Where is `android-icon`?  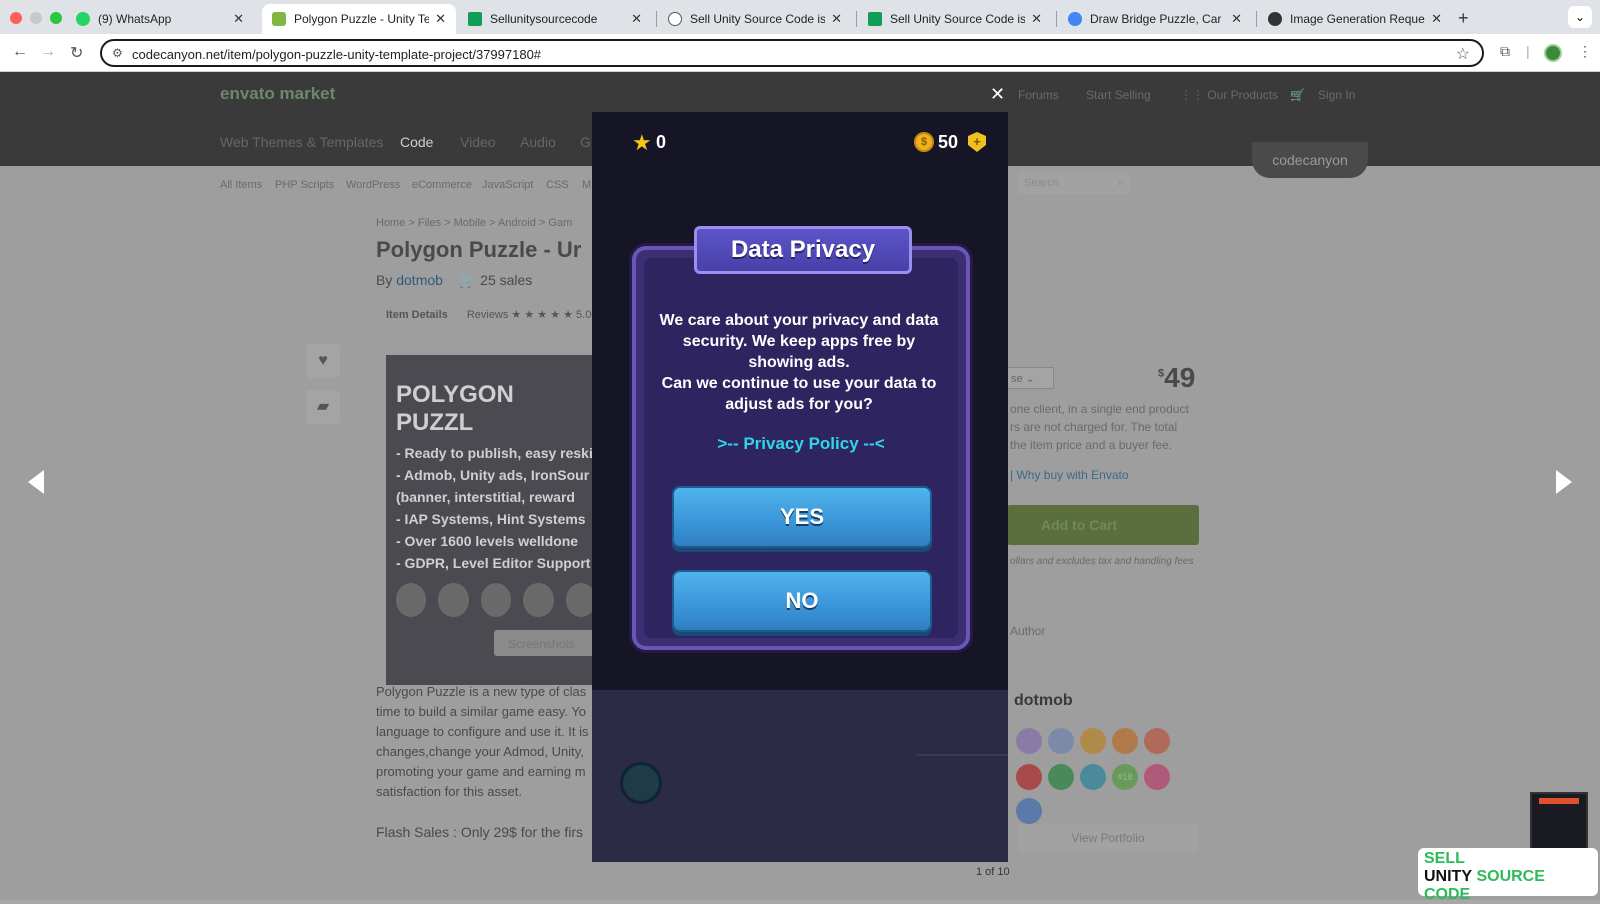
android-icon is located at coordinates (496, 600).